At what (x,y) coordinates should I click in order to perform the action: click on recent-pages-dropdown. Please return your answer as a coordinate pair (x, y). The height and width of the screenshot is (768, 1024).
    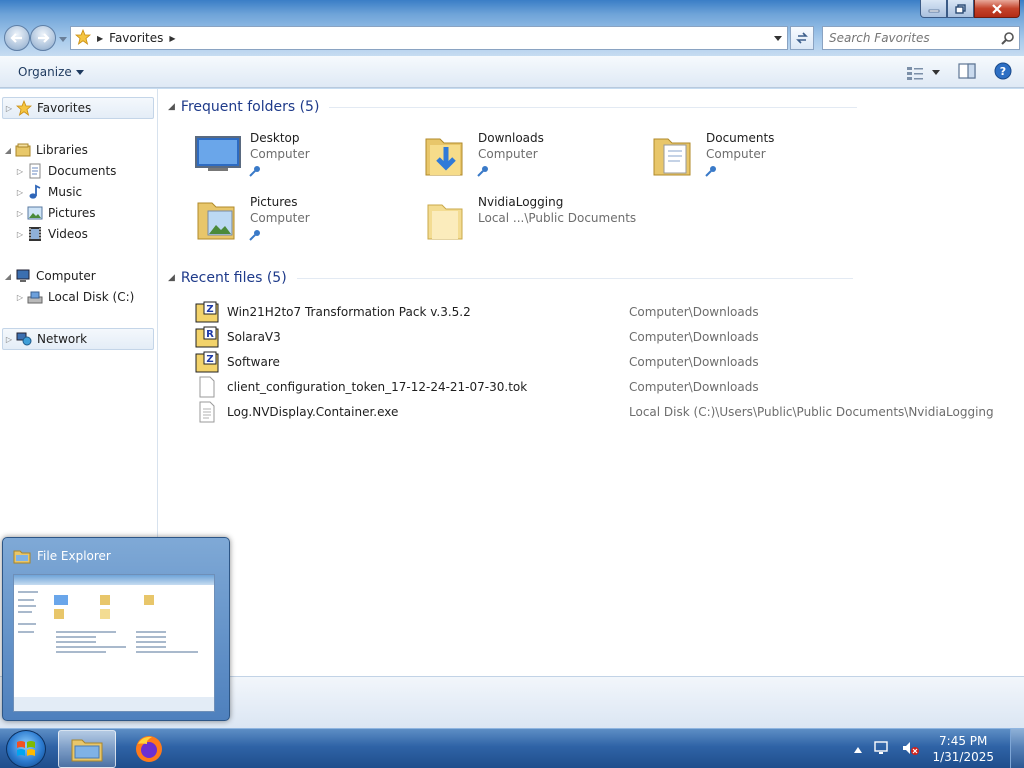
    Looking at the image, I should click on (63, 39).